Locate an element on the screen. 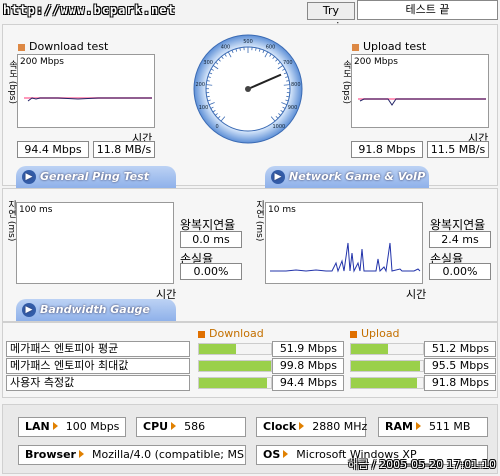 The width and height of the screenshot is (500, 476). upload-mbps-field: 91.8 Mbps is located at coordinates (387, 149).